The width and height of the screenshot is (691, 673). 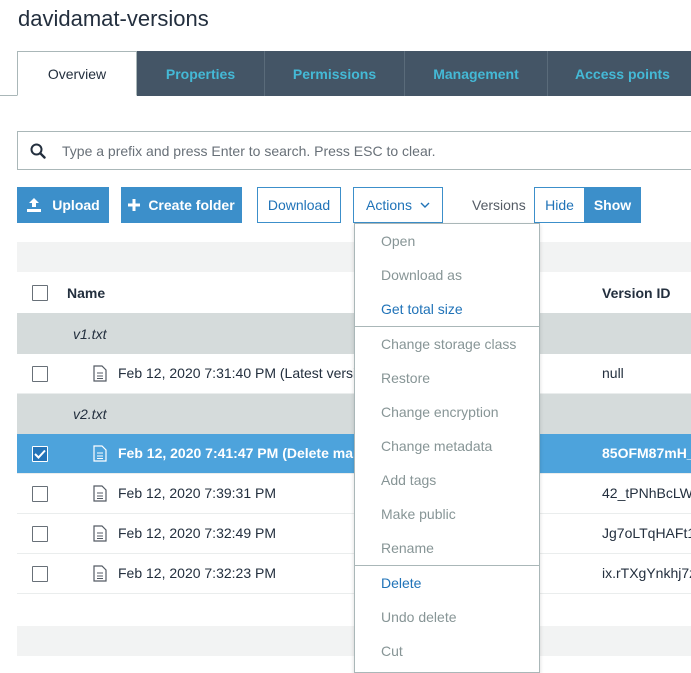 I want to click on search-input, so click(x=374, y=150).